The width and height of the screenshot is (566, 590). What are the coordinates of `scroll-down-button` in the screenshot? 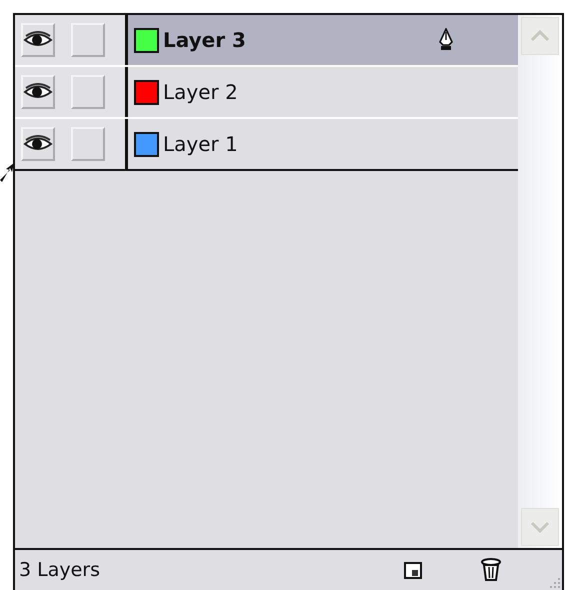 It's located at (540, 527).